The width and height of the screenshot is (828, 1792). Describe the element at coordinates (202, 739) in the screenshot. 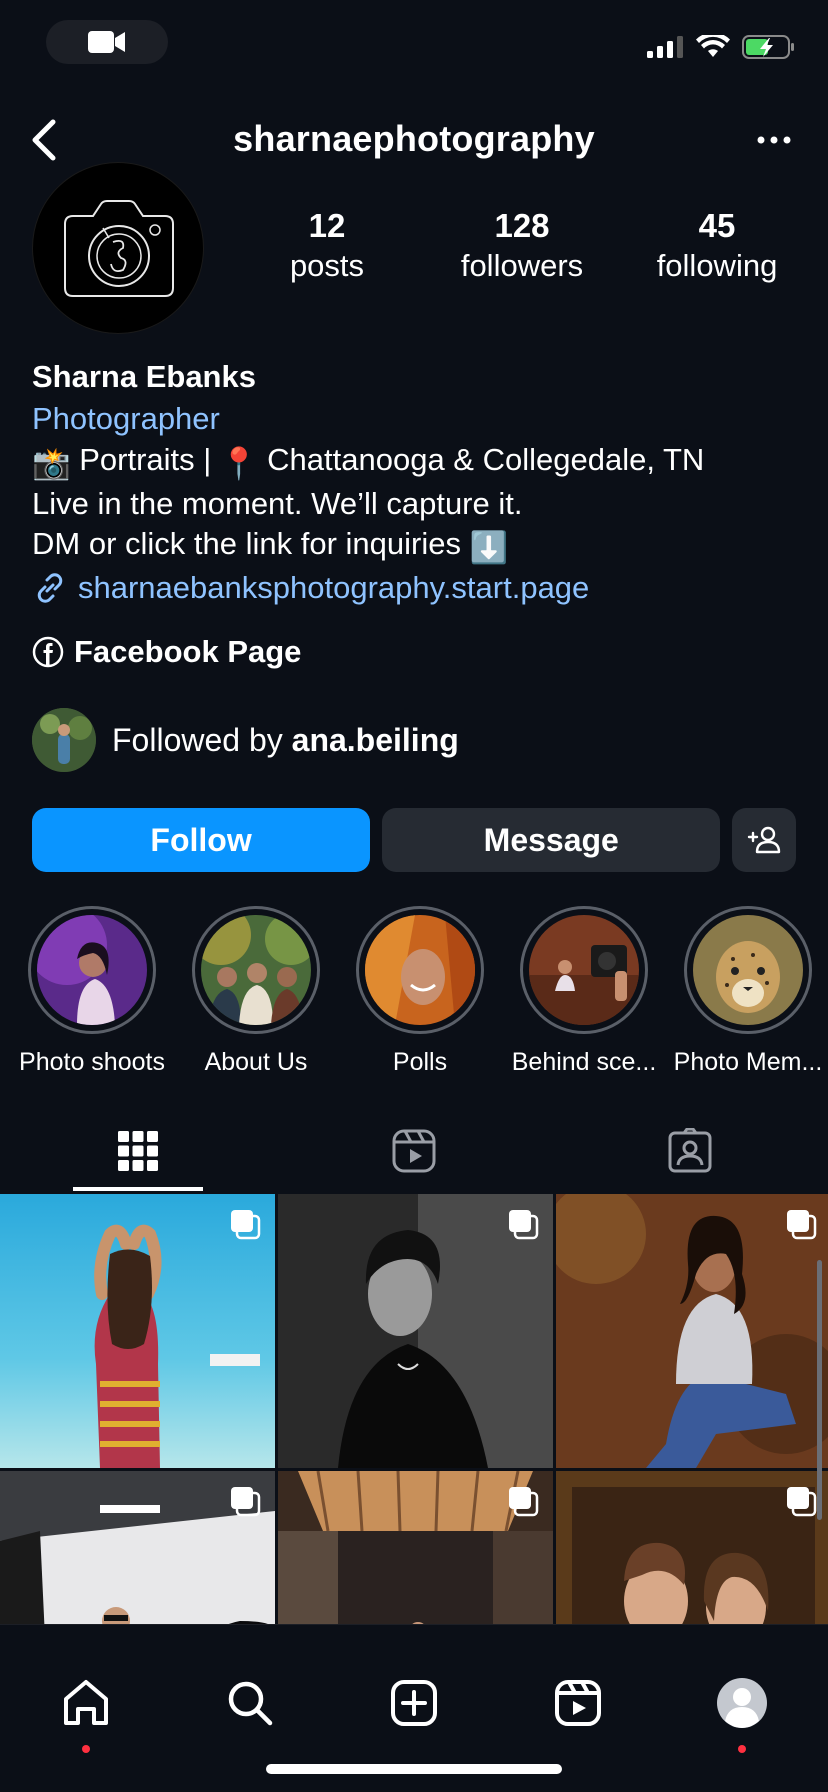

I see `followed-by-prefix: Followed by` at that location.